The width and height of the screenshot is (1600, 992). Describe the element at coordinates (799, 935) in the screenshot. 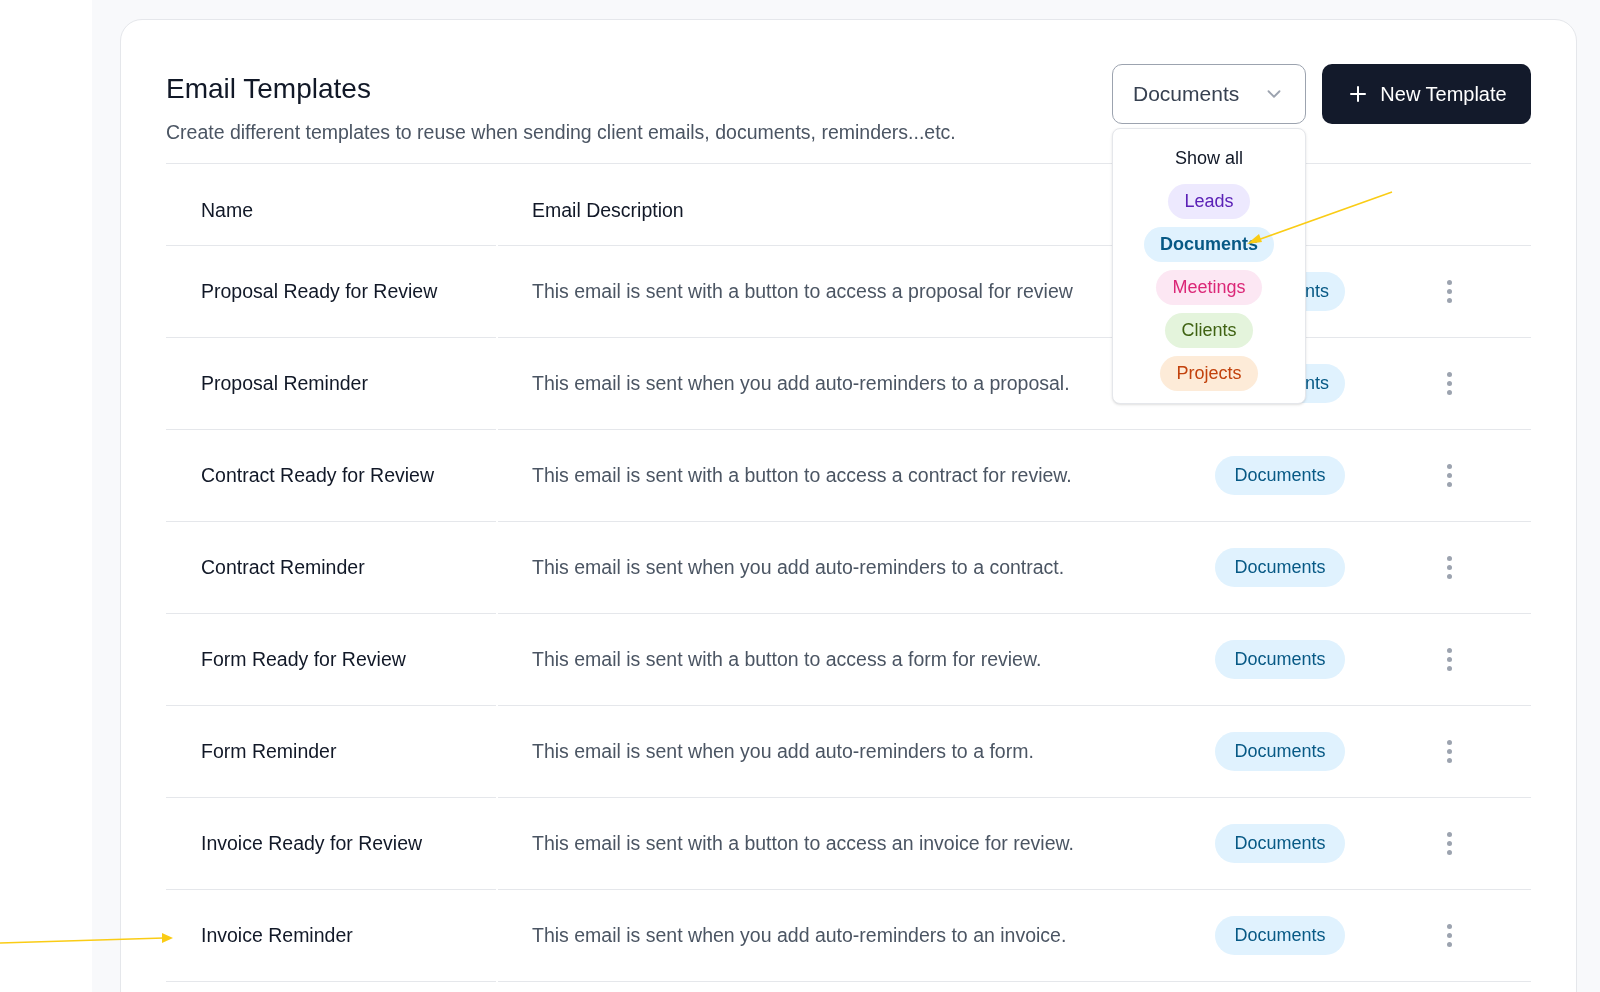

I see `table-cell: This email is sent when you add auto-reminders to an invoice.` at that location.